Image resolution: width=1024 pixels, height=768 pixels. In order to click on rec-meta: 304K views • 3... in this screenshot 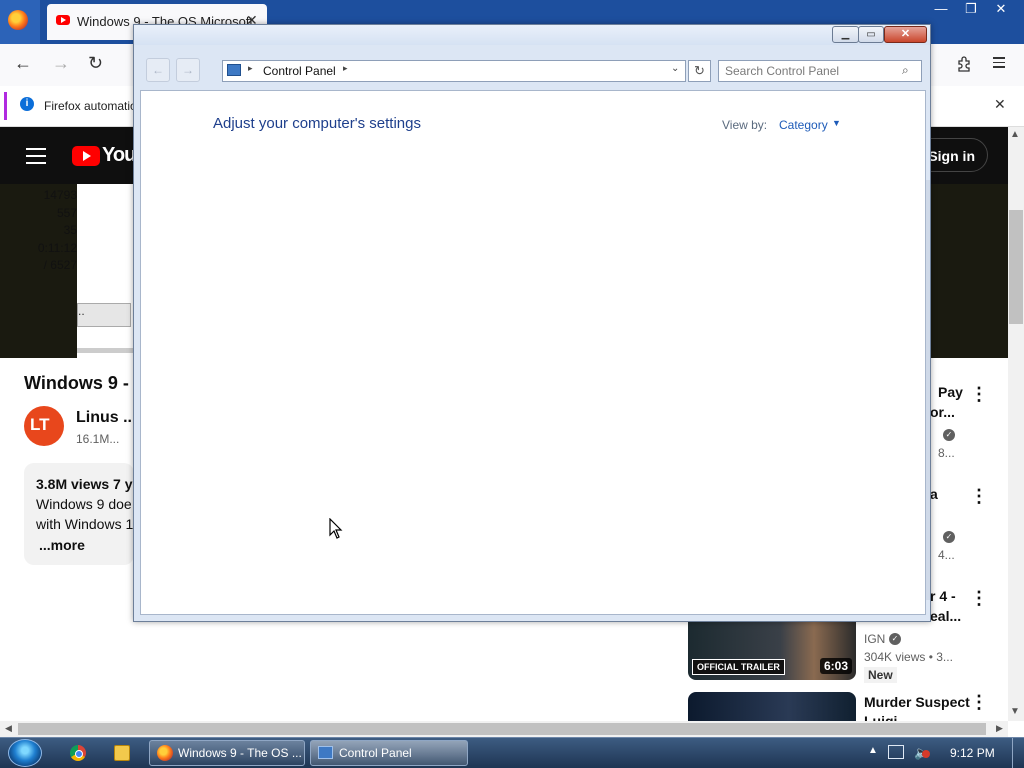, I will do `click(908, 657)`.